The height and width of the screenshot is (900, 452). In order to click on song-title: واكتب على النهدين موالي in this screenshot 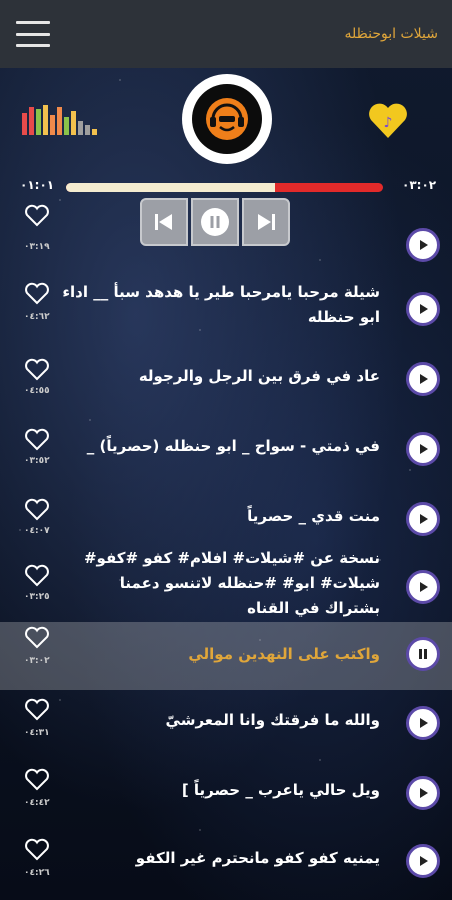, I will do `click(284, 654)`.